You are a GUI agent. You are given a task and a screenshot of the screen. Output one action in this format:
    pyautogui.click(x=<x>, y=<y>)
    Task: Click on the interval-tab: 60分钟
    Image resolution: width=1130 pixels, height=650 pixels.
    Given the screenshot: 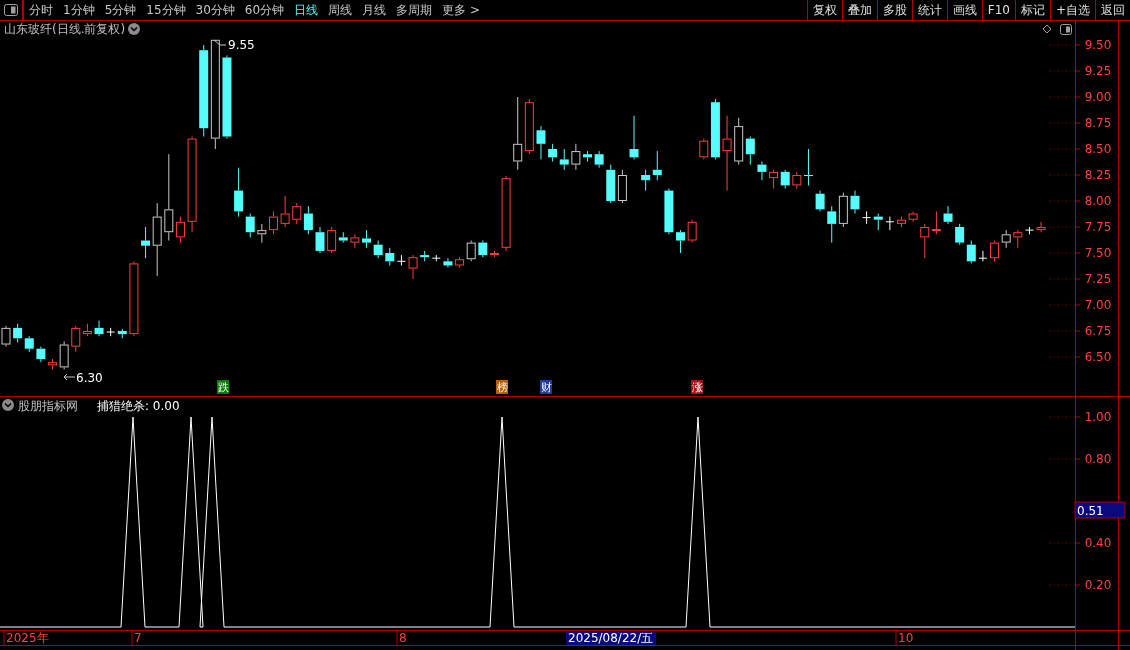 What is the action you would take?
    pyautogui.click(x=264, y=10)
    